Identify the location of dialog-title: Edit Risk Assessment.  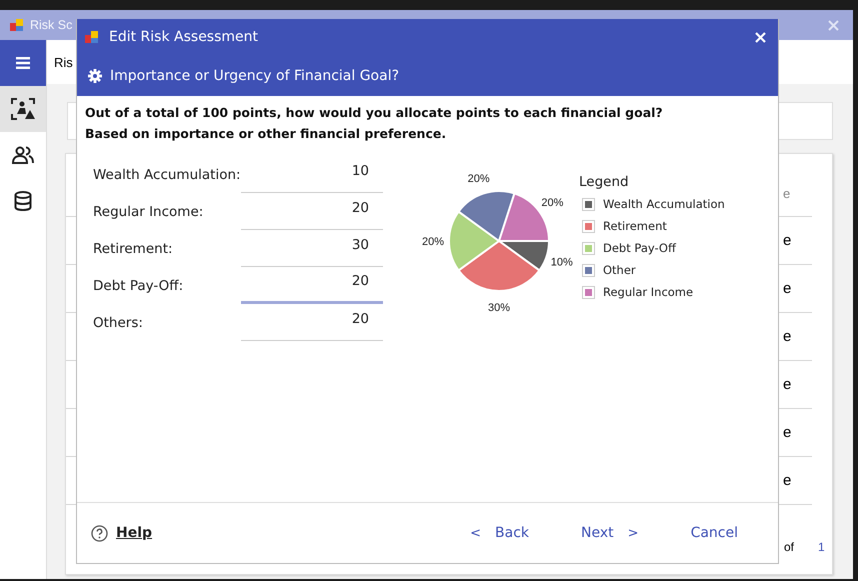
(183, 37).